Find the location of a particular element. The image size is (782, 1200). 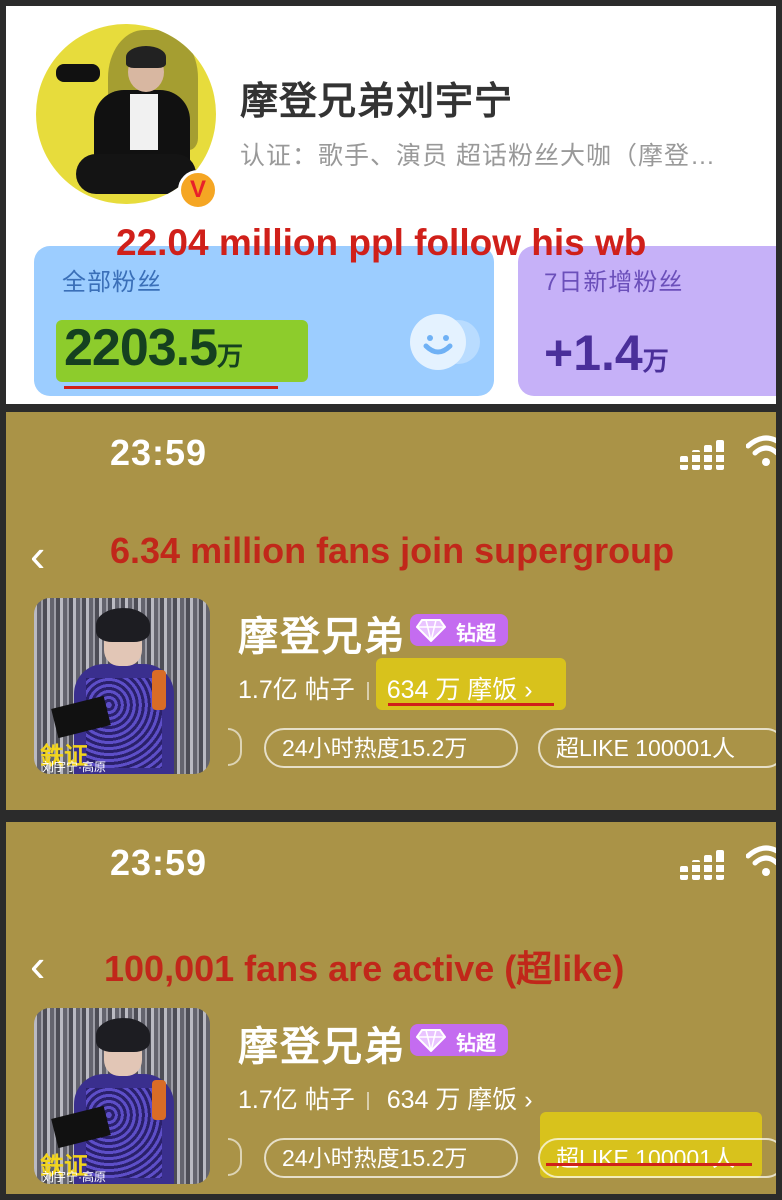

profile-name: 摩登兄弟刘宇宁 is located at coordinates (377, 102).